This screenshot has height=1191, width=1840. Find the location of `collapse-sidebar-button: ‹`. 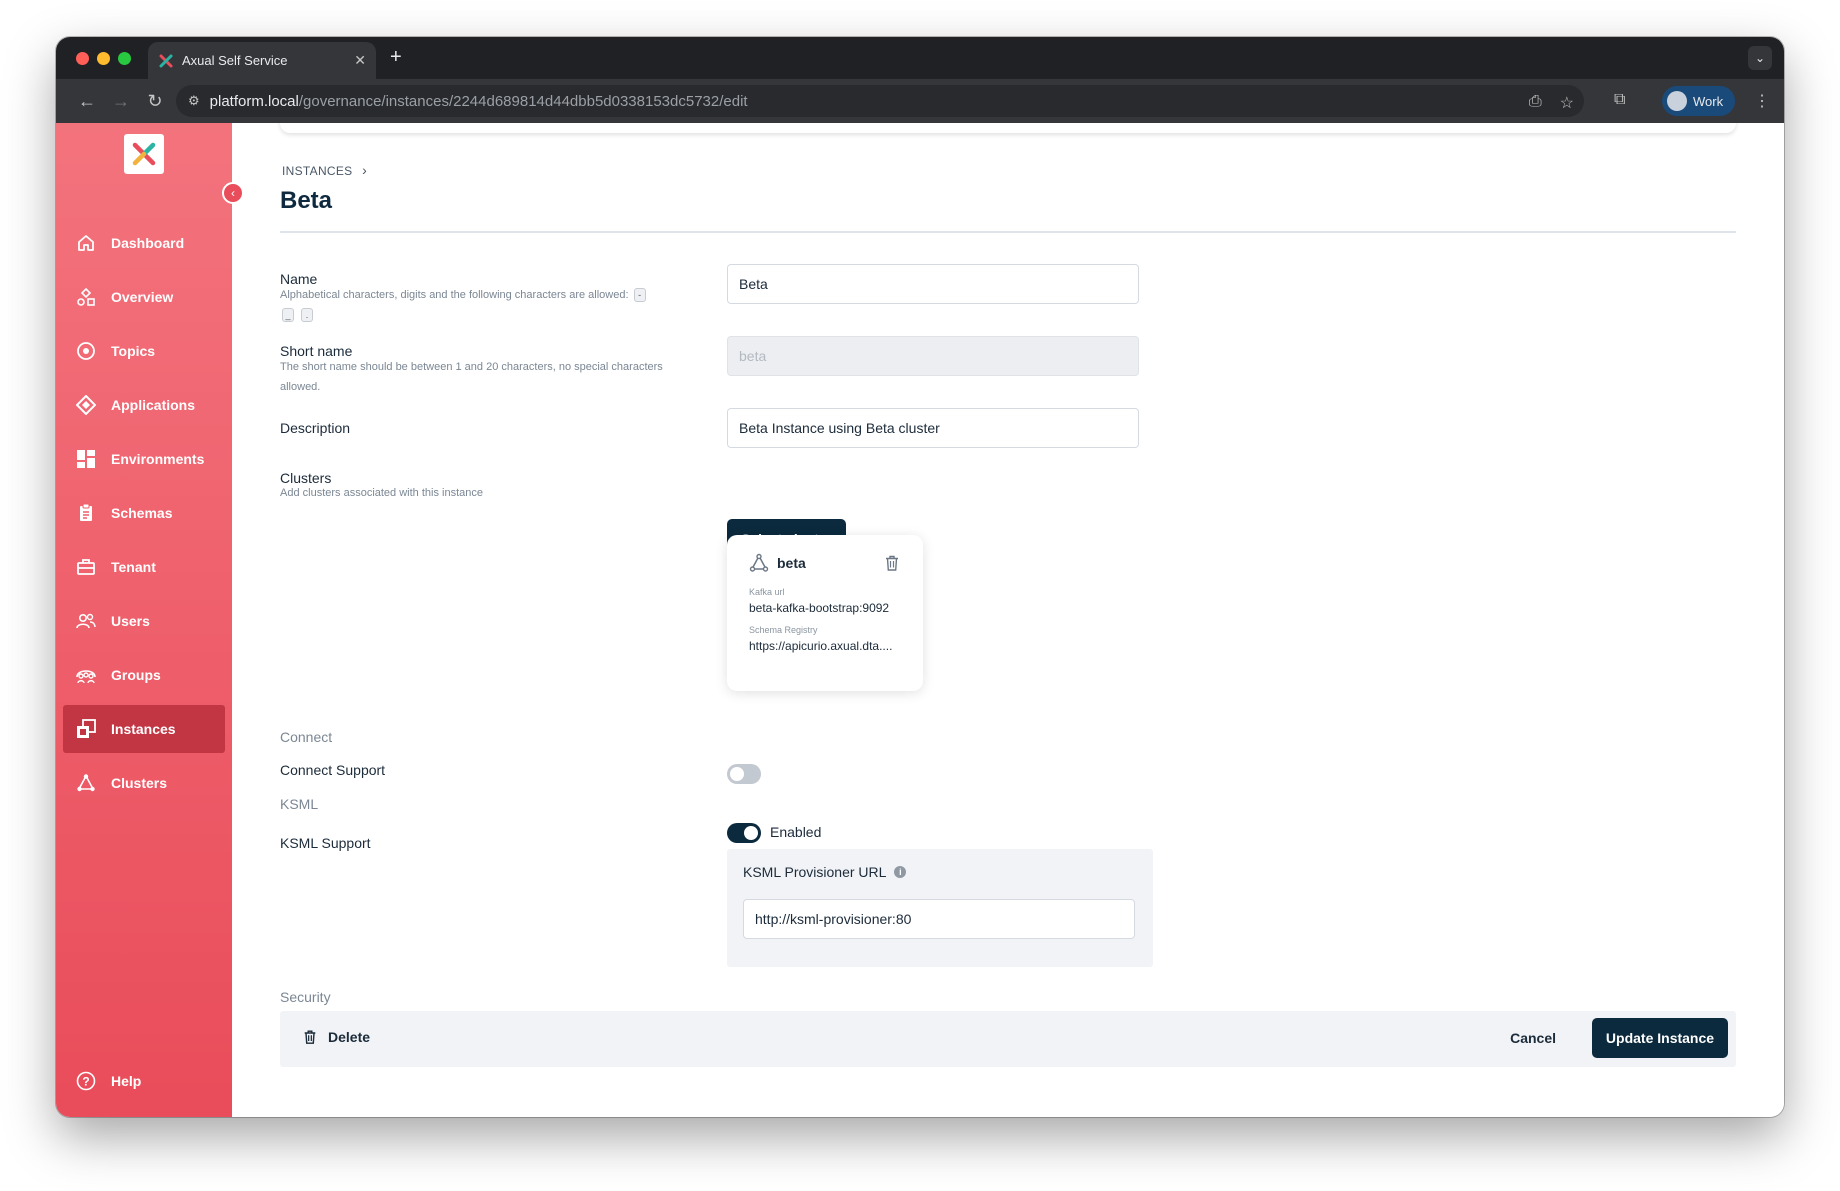

collapse-sidebar-button: ‹ is located at coordinates (233, 193).